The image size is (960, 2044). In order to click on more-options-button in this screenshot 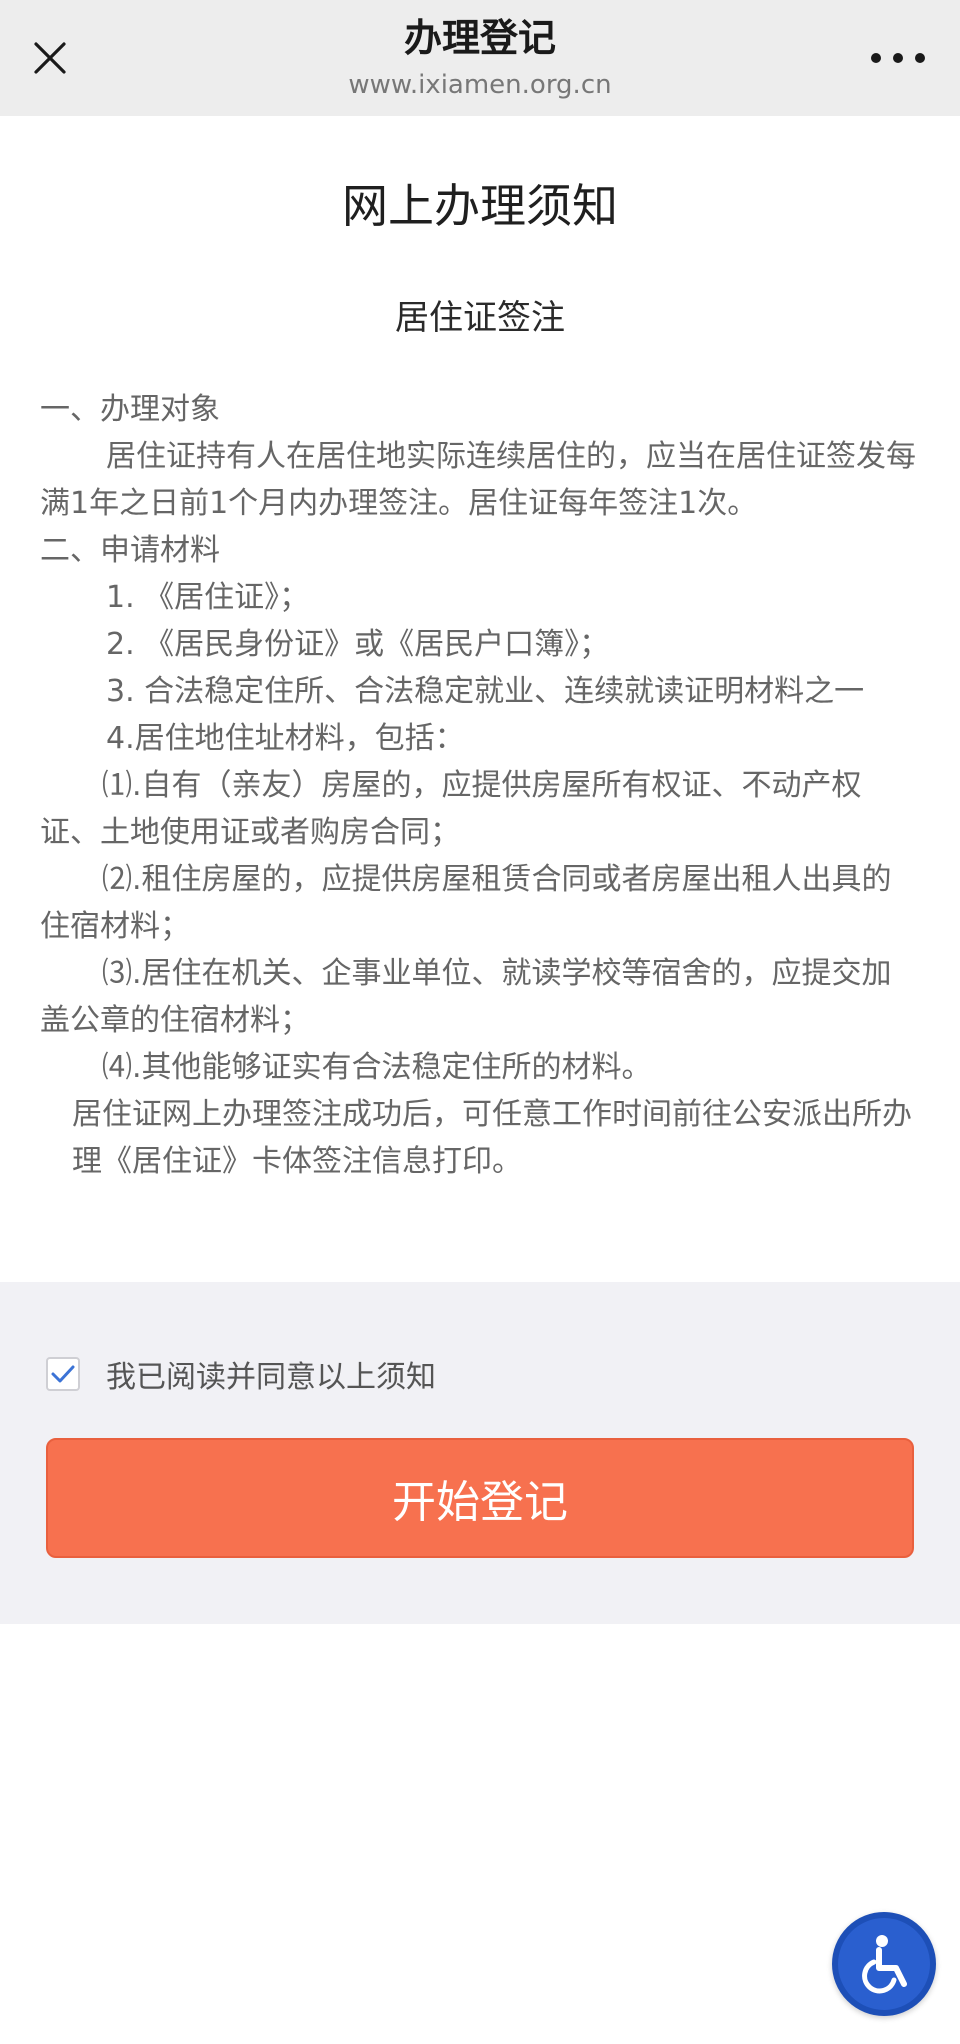, I will do `click(898, 58)`.